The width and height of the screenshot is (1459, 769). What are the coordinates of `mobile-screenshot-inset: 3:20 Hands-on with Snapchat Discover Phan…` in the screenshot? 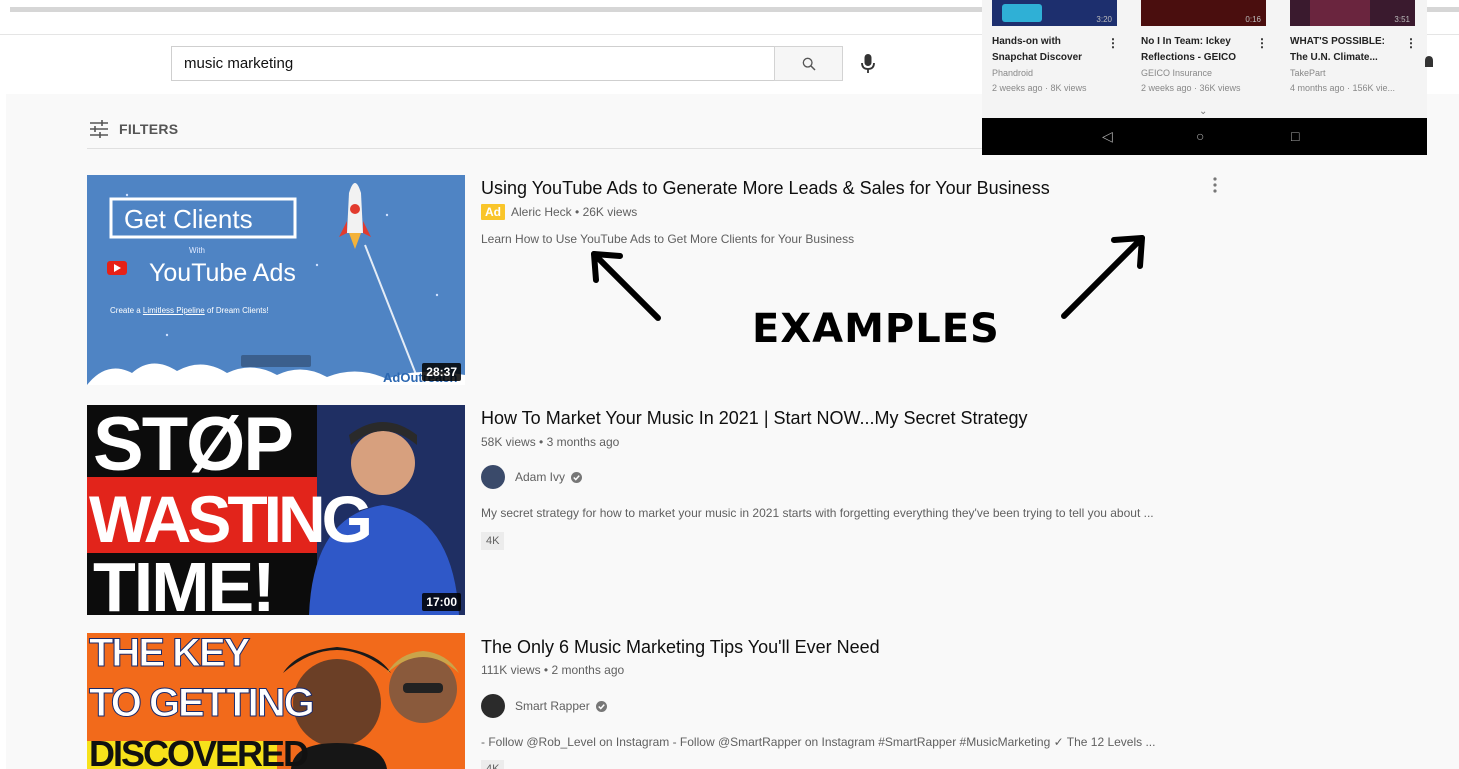 It's located at (1204, 77).